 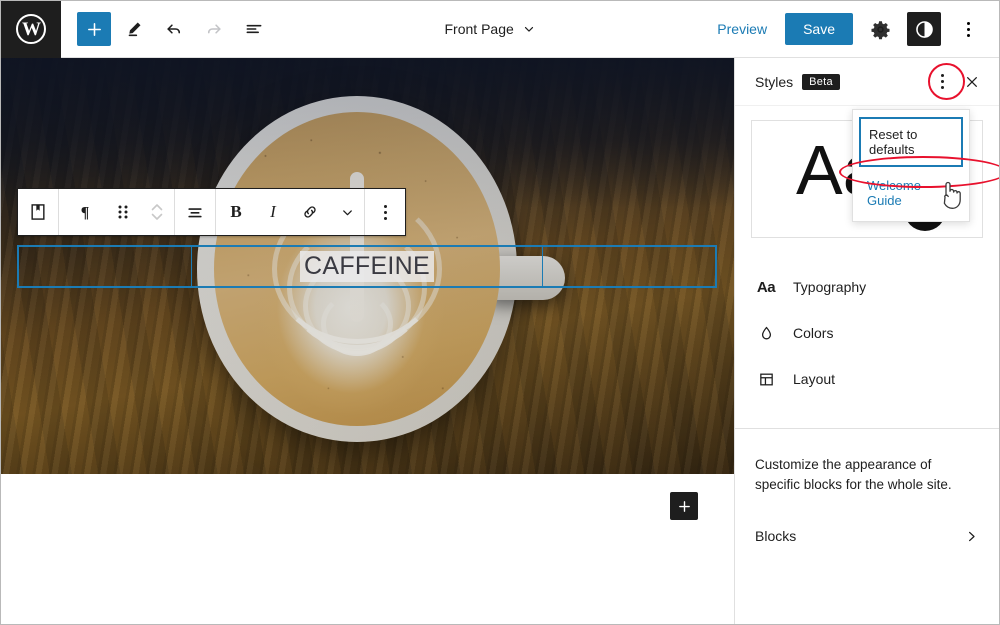 I want to click on sidebar-item-label: Blocks, so click(x=776, y=536).